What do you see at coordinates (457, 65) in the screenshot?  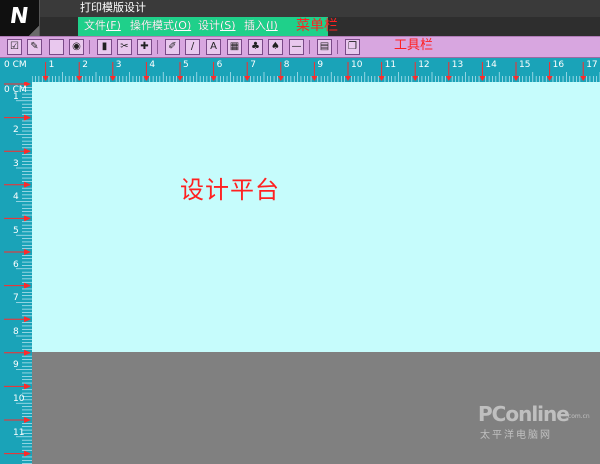 I see `ruler-top-number: 13` at bounding box center [457, 65].